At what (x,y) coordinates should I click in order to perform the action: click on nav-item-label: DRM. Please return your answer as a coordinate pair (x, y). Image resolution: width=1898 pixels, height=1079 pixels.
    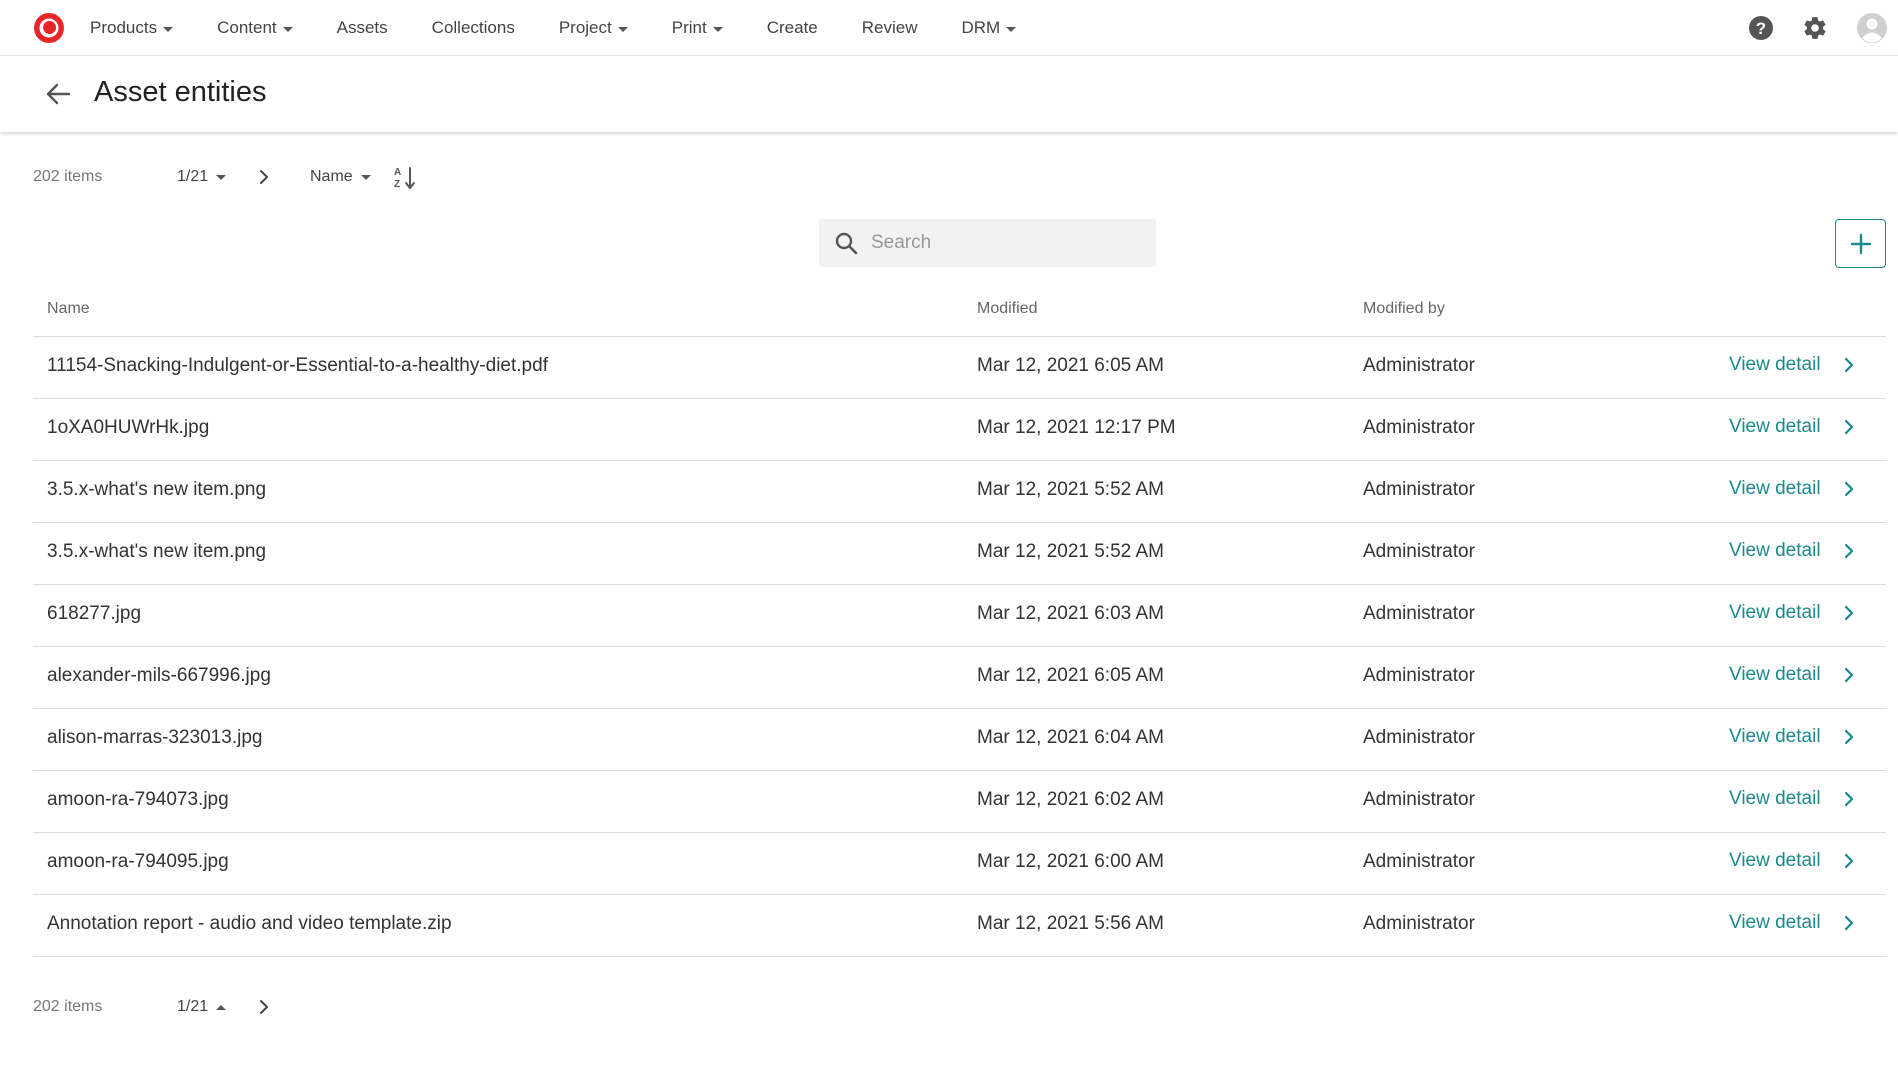
    Looking at the image, I should click on (981, 27).